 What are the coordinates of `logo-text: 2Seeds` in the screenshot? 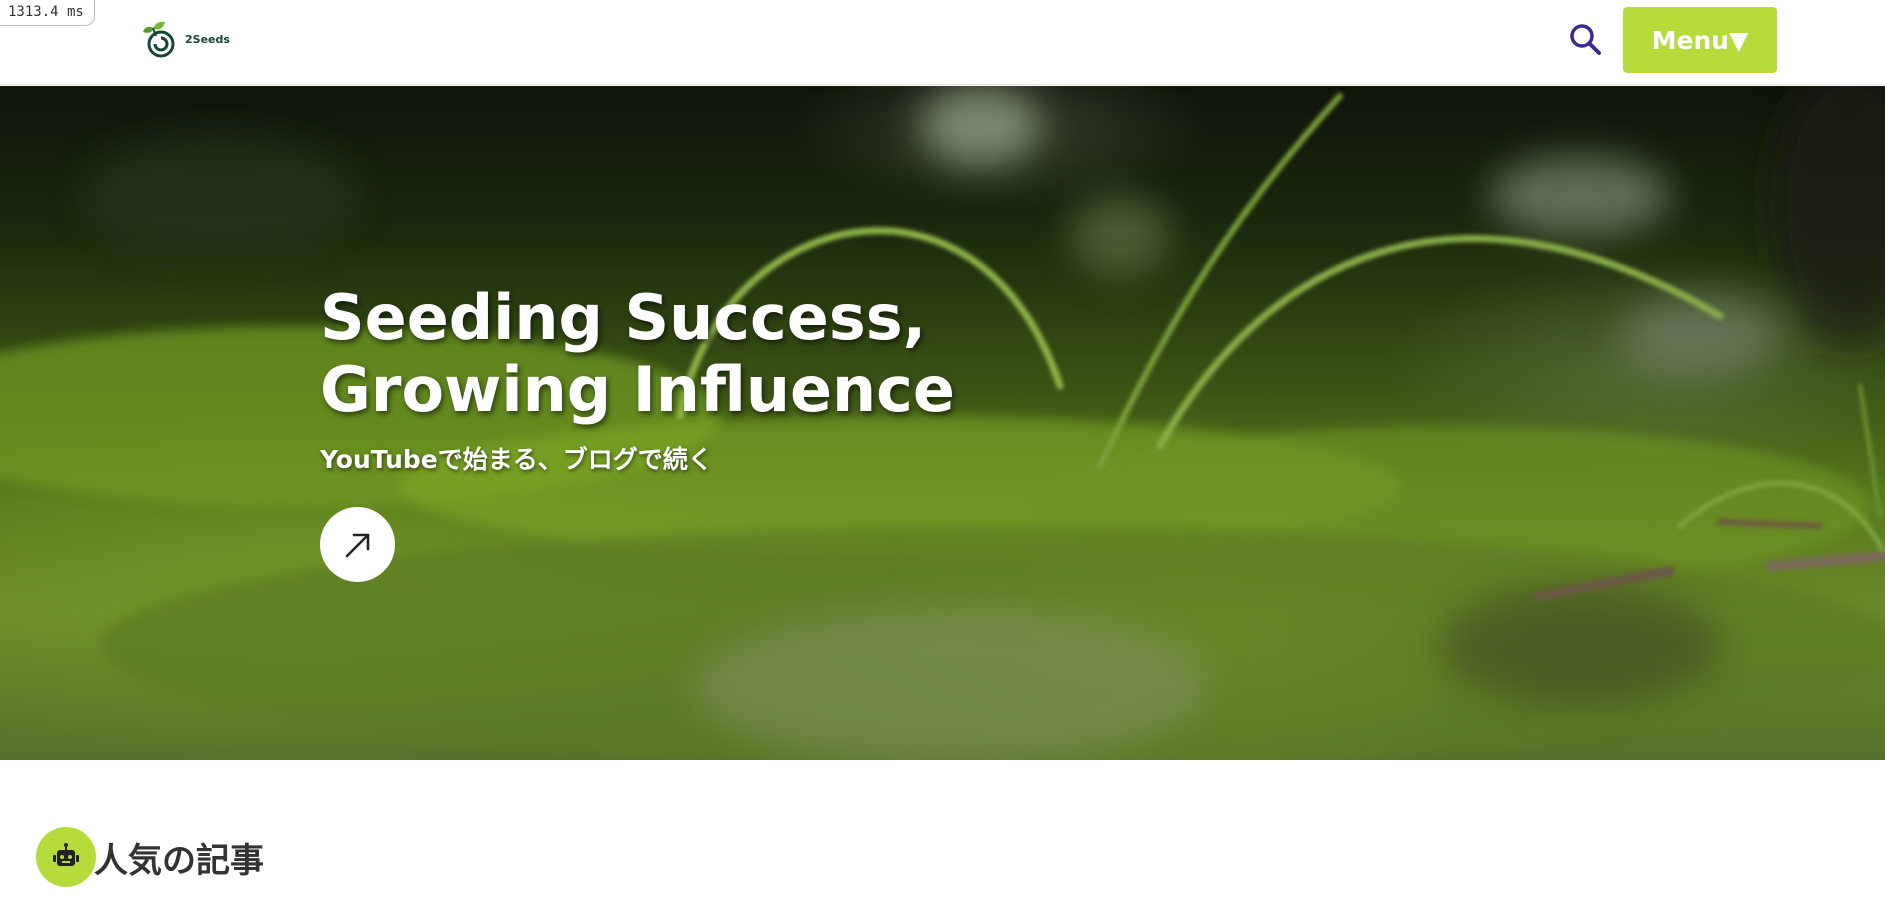 It's located at (207, 39).